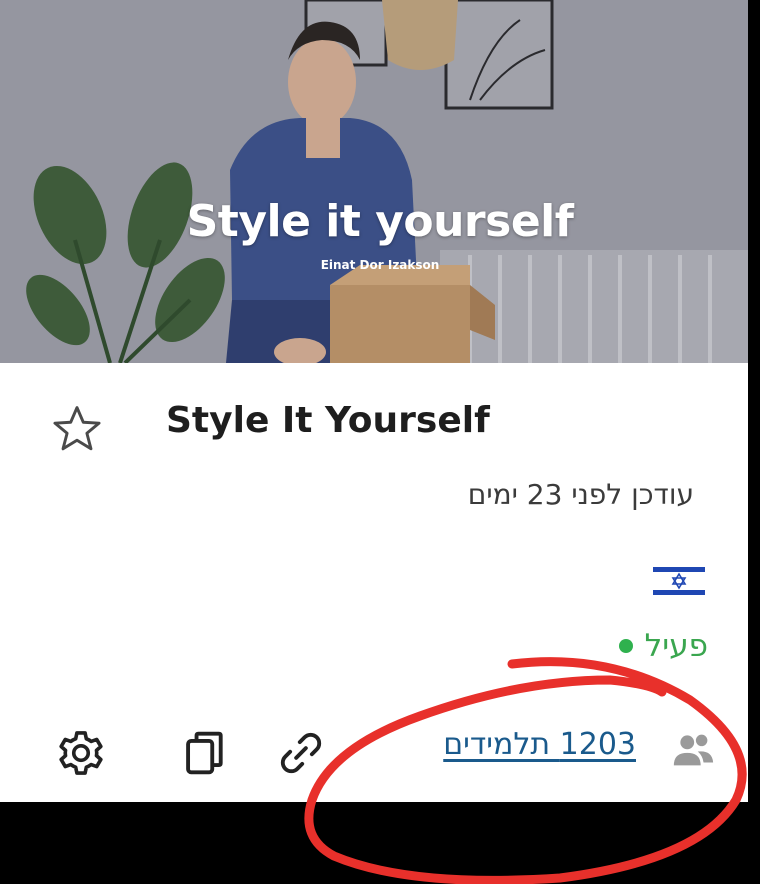 The height and width of the screenshot is (884, 760). Describe the element at coordinates (77, 429) in the screenshot. I see `star-outline-icon` at that location.